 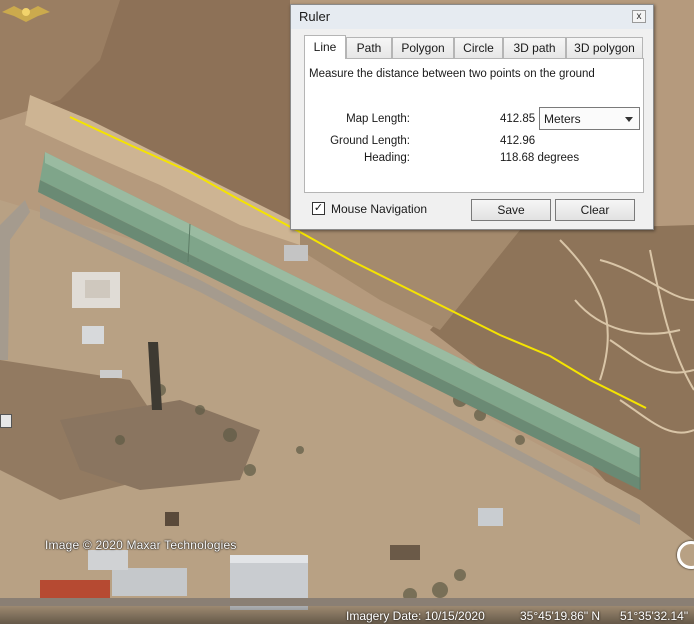 What do you see at coordinates (318, 208) in the screenshot?
I see `mouse-navigation-checkbox: ✓` at bounding box center [318, 208].